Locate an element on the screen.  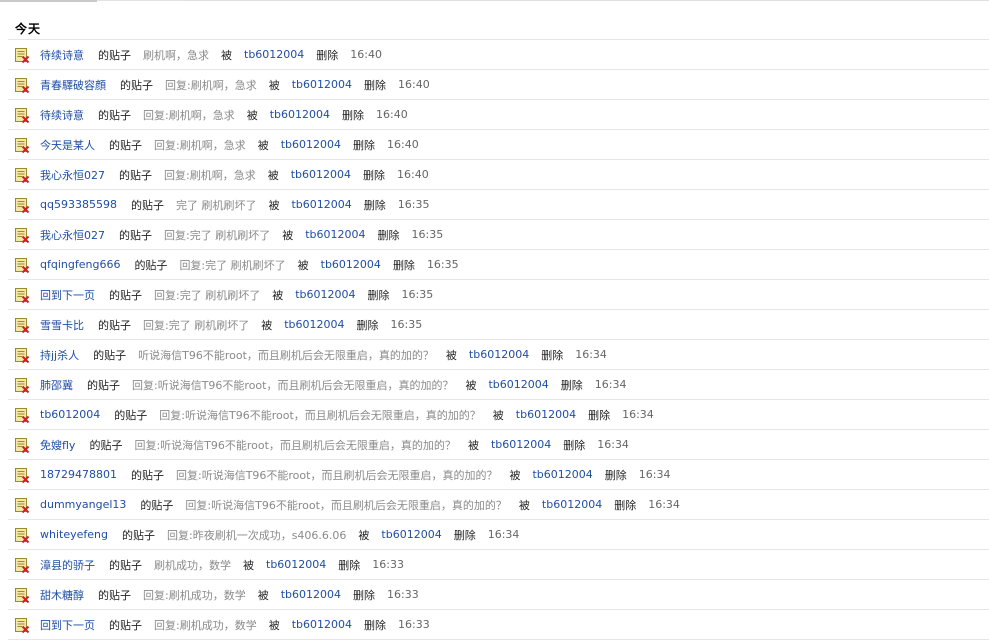
author-link: 甜木糖醇 is located at coordinates (62, 595).